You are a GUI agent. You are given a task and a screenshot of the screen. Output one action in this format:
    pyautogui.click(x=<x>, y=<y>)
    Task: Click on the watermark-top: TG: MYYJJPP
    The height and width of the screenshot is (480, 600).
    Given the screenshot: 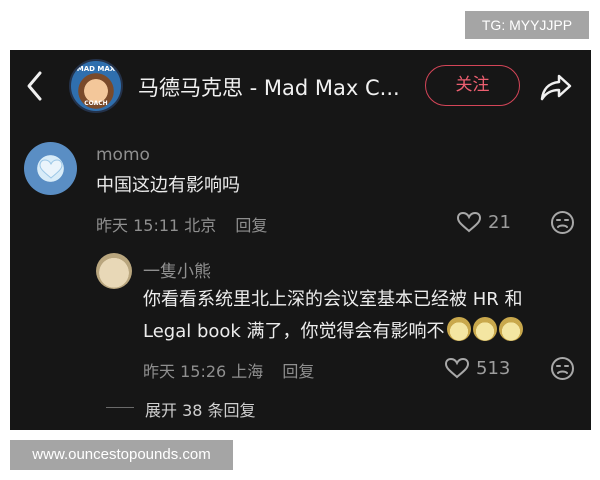 What is the action you would take?
    pyautogui.click(x=527, y=25)
    